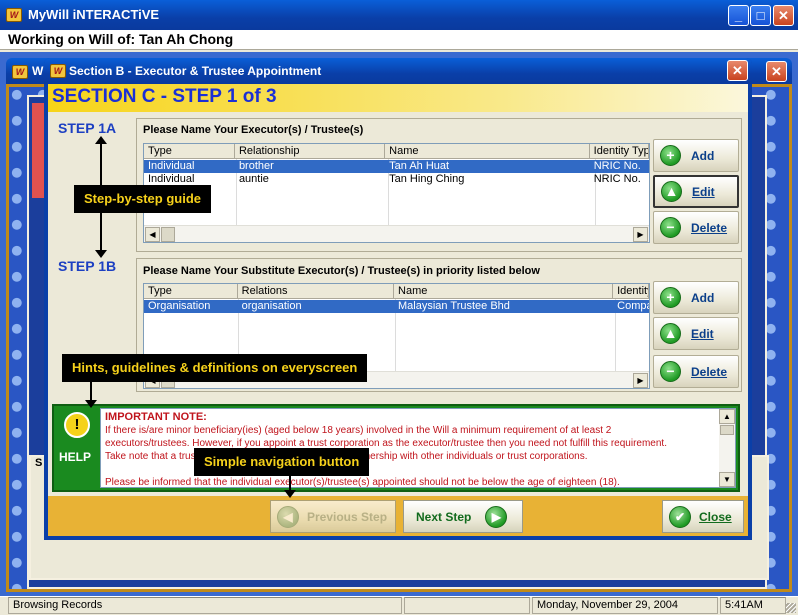 The image size is (798, 615). I want to click on minimize-button: _, so click(738, 15).